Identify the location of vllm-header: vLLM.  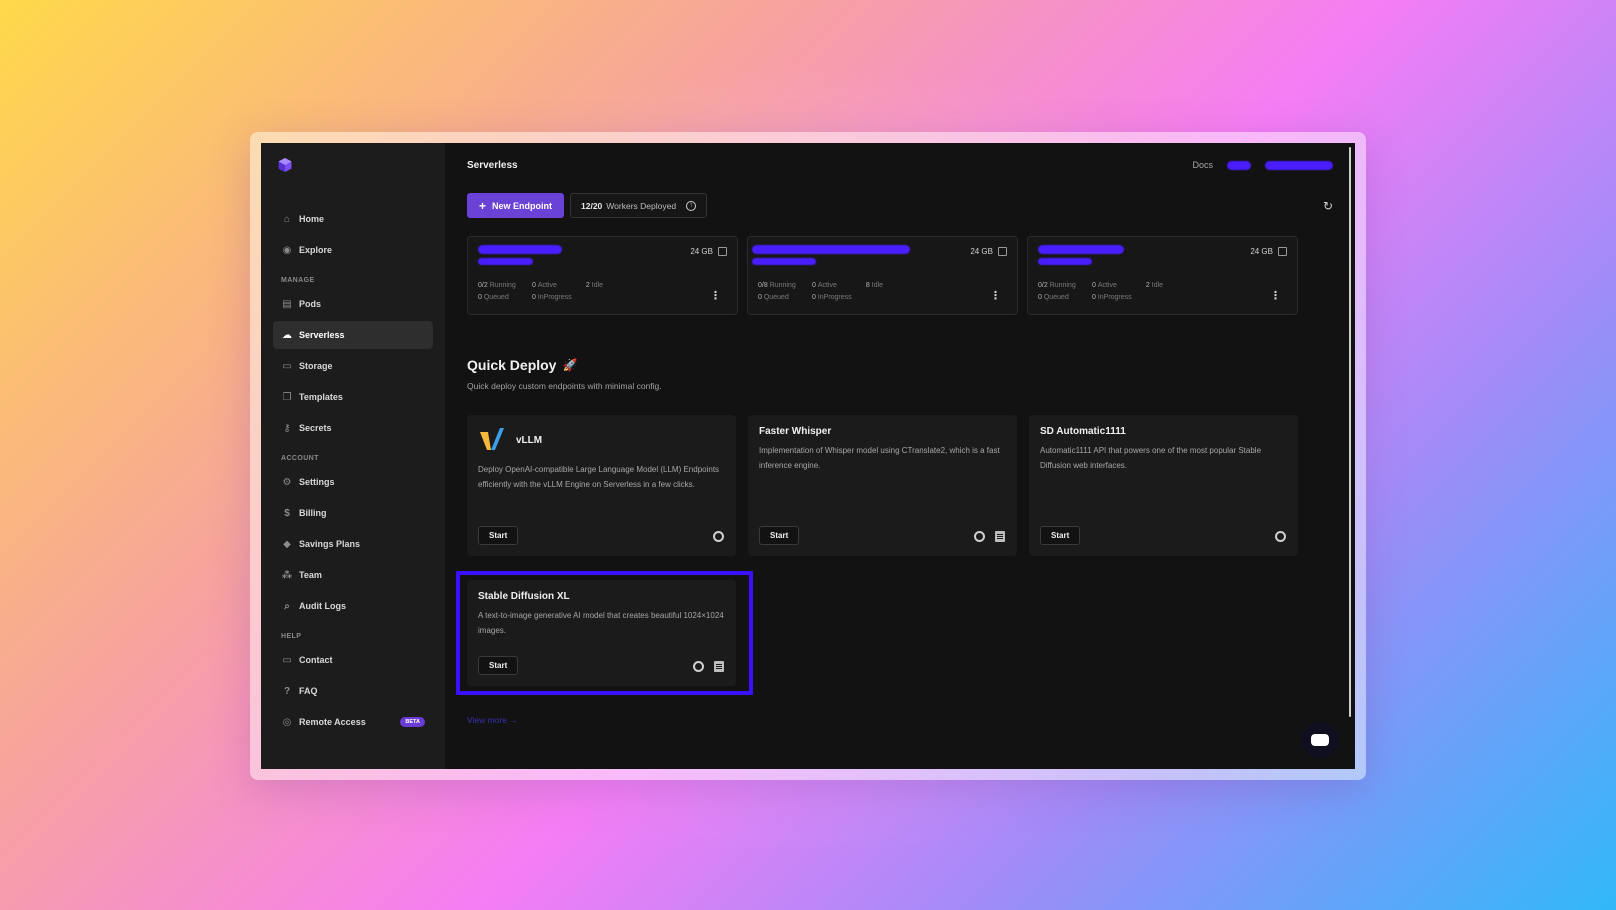
(601, 440).